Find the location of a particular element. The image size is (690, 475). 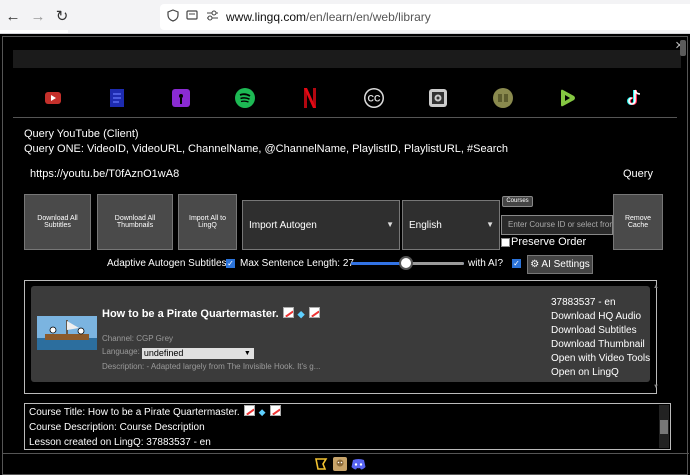

log-line: Course Description is located at coordinates (117, 427).